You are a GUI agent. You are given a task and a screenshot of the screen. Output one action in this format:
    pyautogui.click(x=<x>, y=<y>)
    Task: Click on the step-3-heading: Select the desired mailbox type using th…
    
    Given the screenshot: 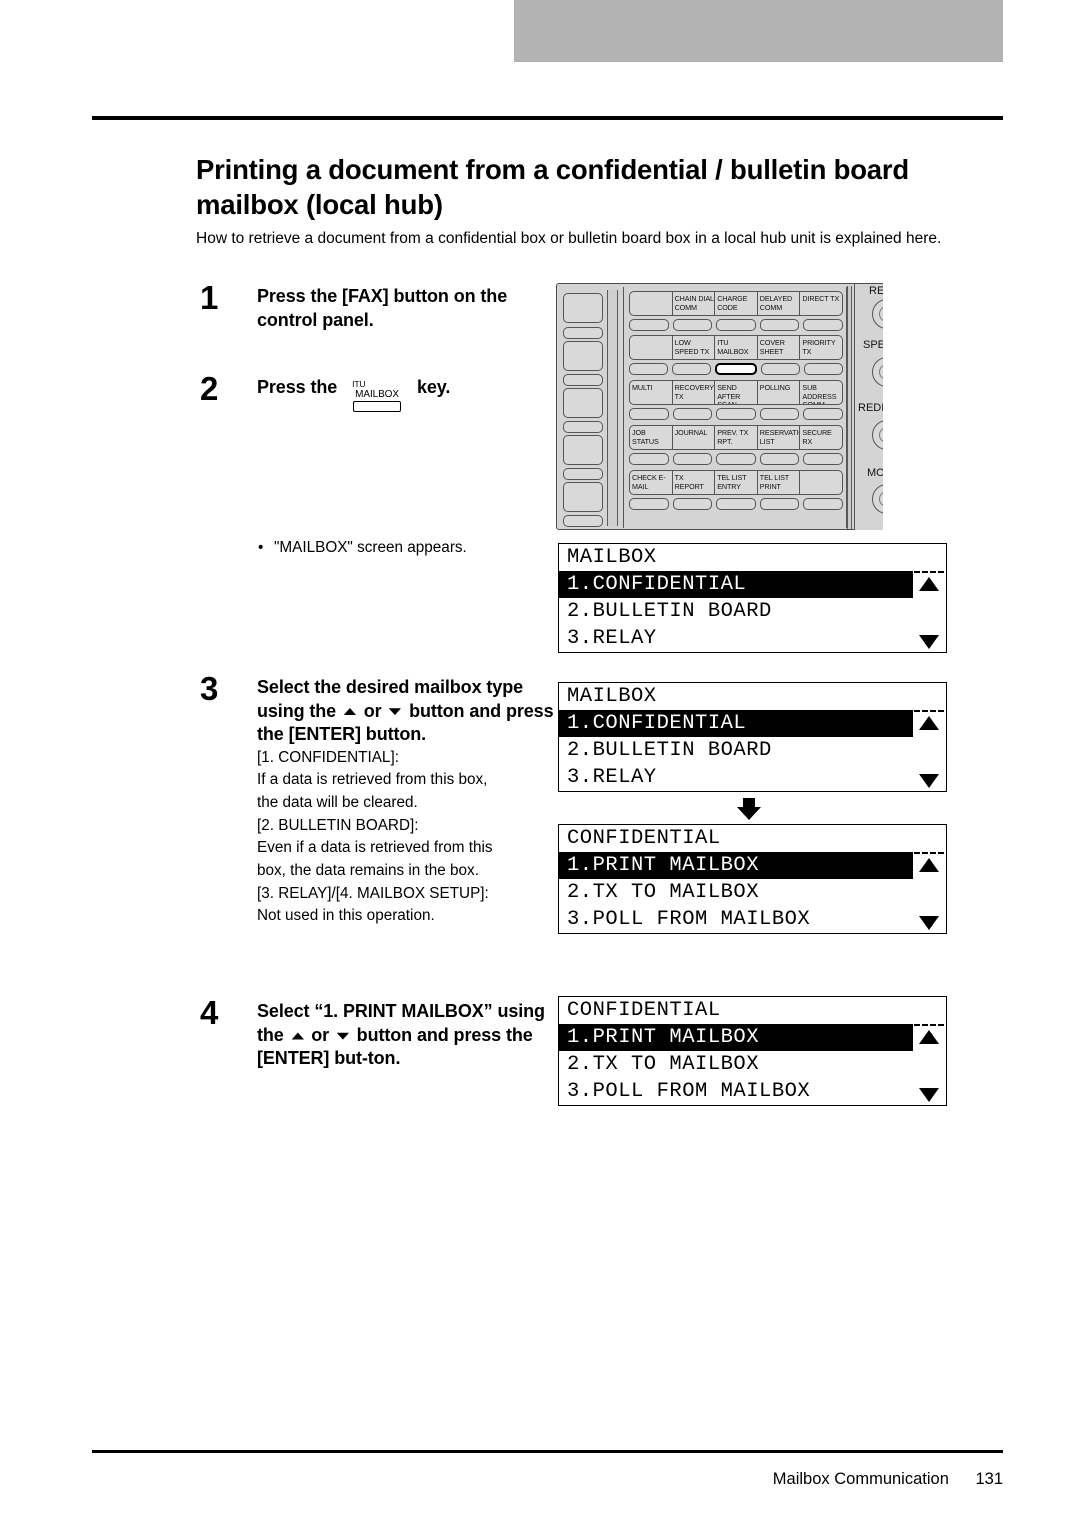 What is the action you would take?
    pyautogui.click(x=408, y=711)
    